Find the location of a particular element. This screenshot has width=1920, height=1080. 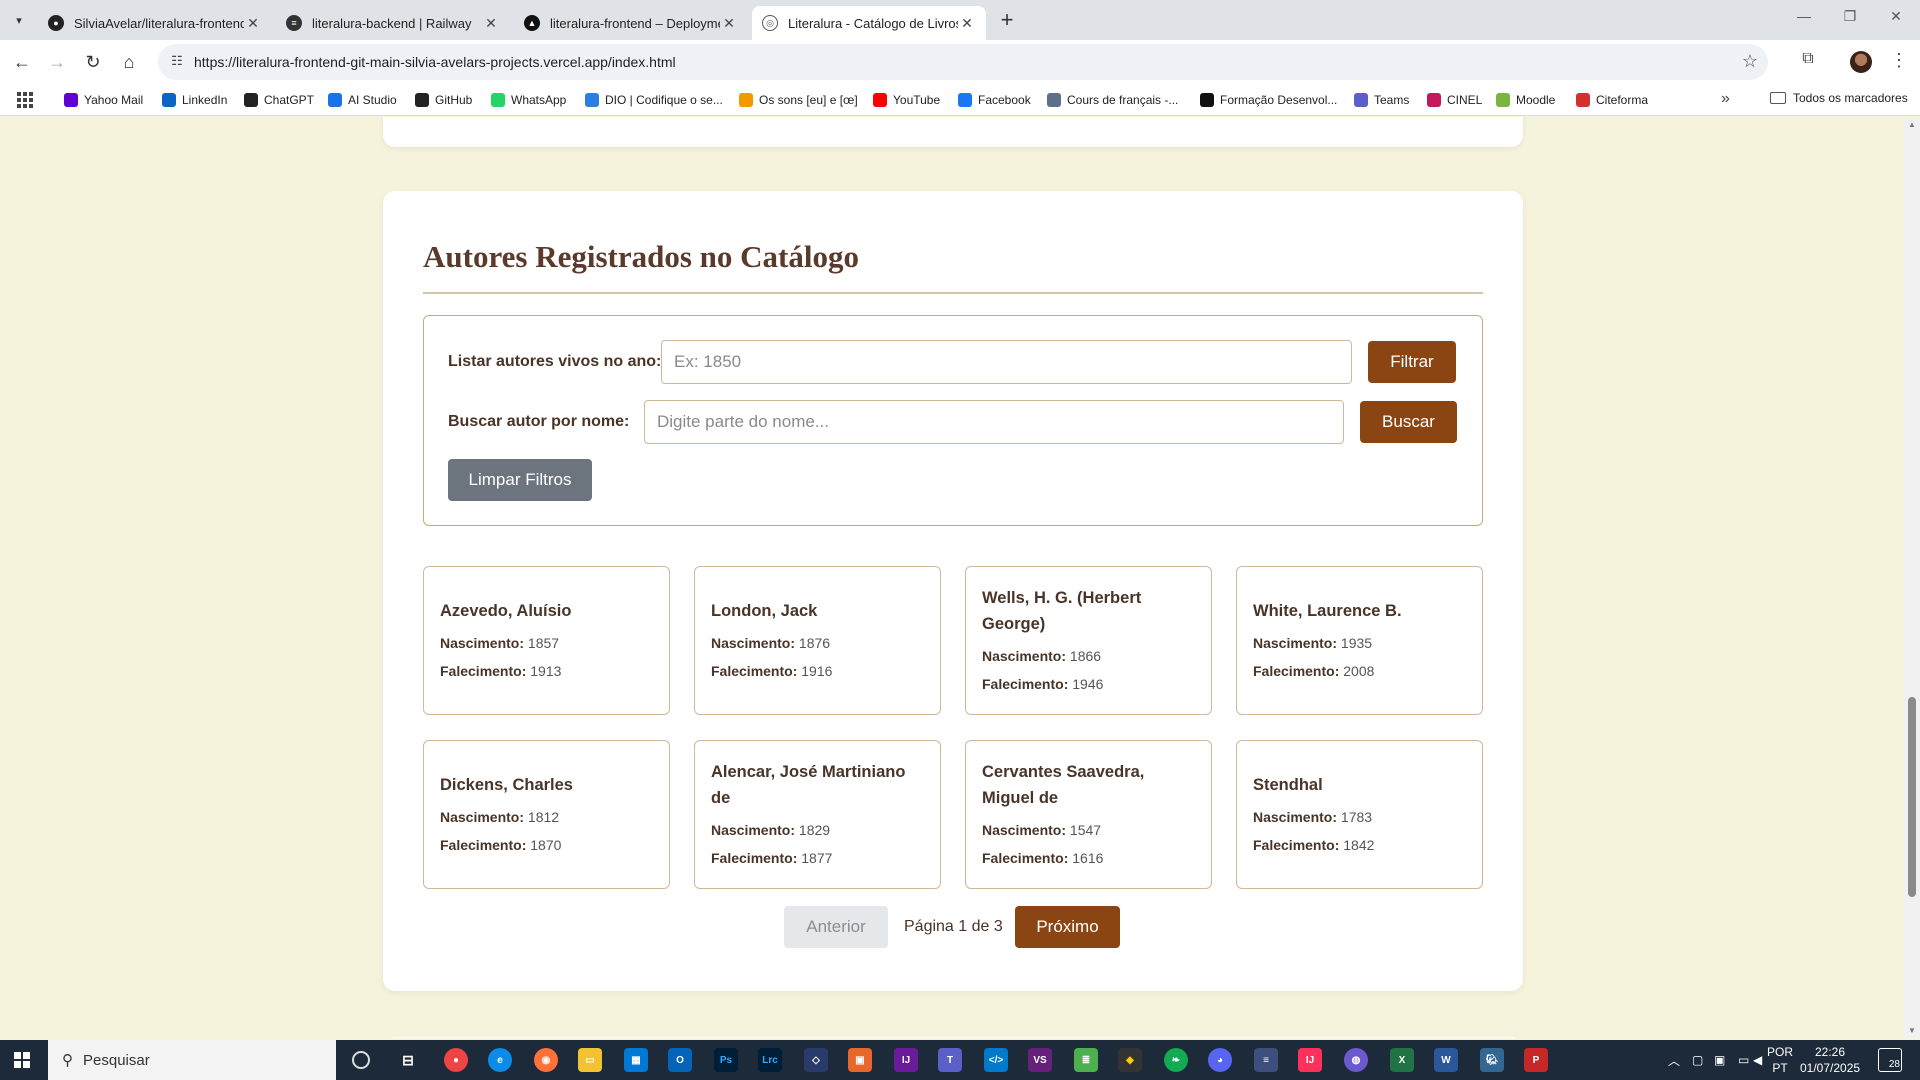

bookmark-item: WhatsApp is located at coordinates (528, 100).